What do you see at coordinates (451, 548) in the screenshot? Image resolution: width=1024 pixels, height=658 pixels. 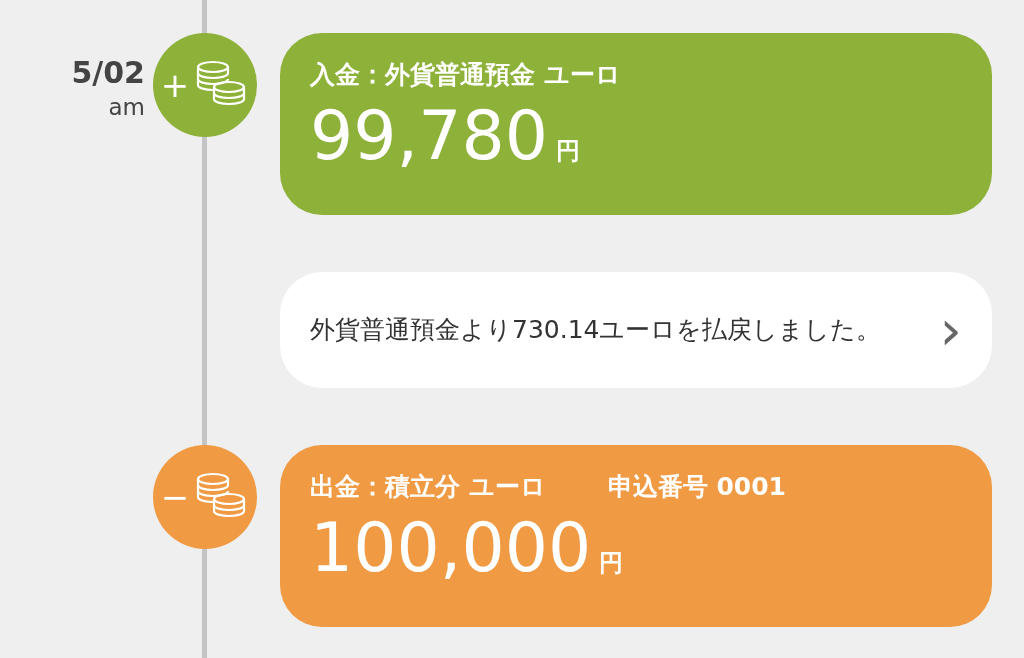 I see `amount: 100,000` at bounding box center [451, 548].